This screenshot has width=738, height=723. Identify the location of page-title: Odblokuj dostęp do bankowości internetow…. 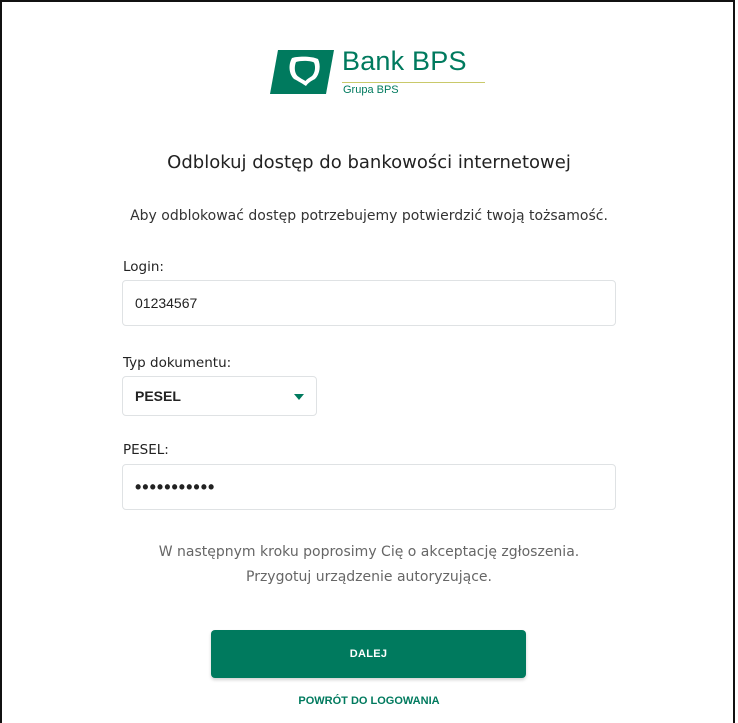
(369, 162).